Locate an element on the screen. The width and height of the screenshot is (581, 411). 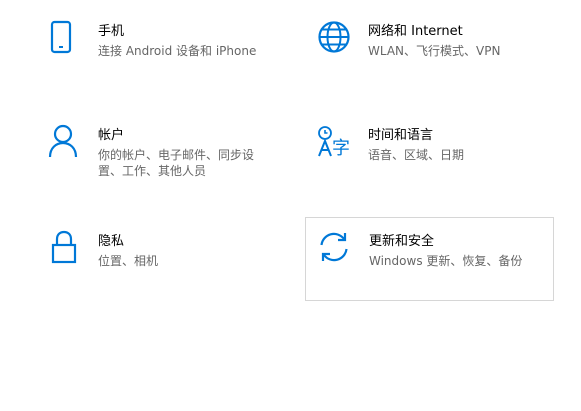
globe-icon is located at coordinates (334, 38).